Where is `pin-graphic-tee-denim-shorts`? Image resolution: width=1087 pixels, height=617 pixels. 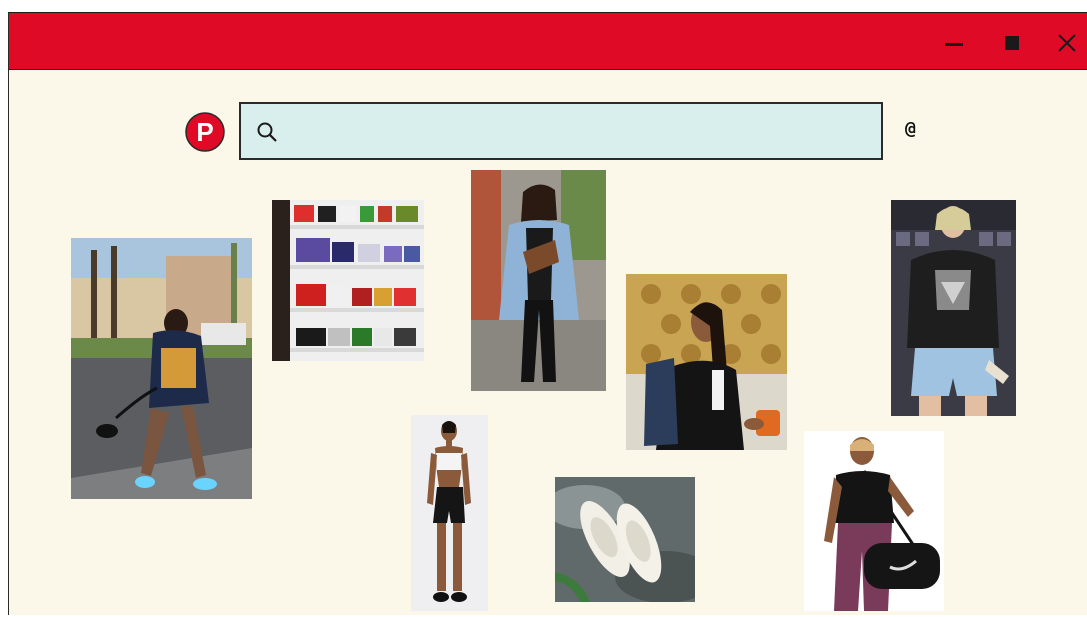 pin-graphic-tee-denim-shorts is located at coordinates (953, 308).